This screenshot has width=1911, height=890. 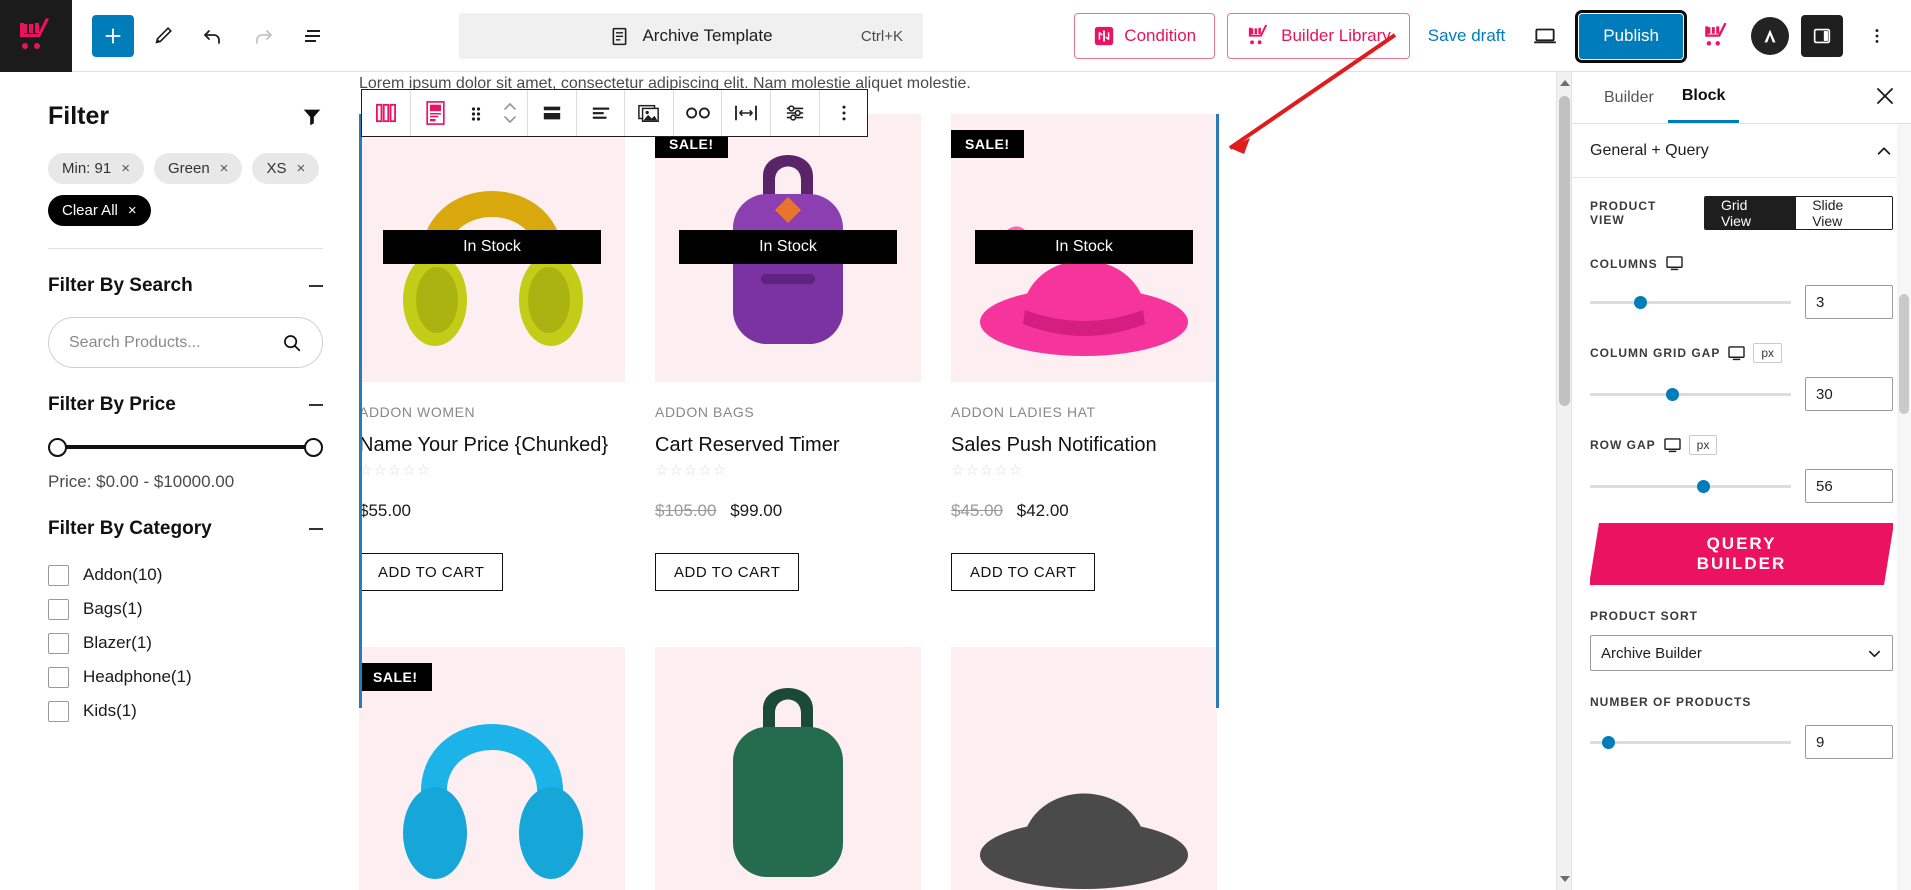 I want to click on builder-library-button: Builder Library, so click(x=1318, y=36).